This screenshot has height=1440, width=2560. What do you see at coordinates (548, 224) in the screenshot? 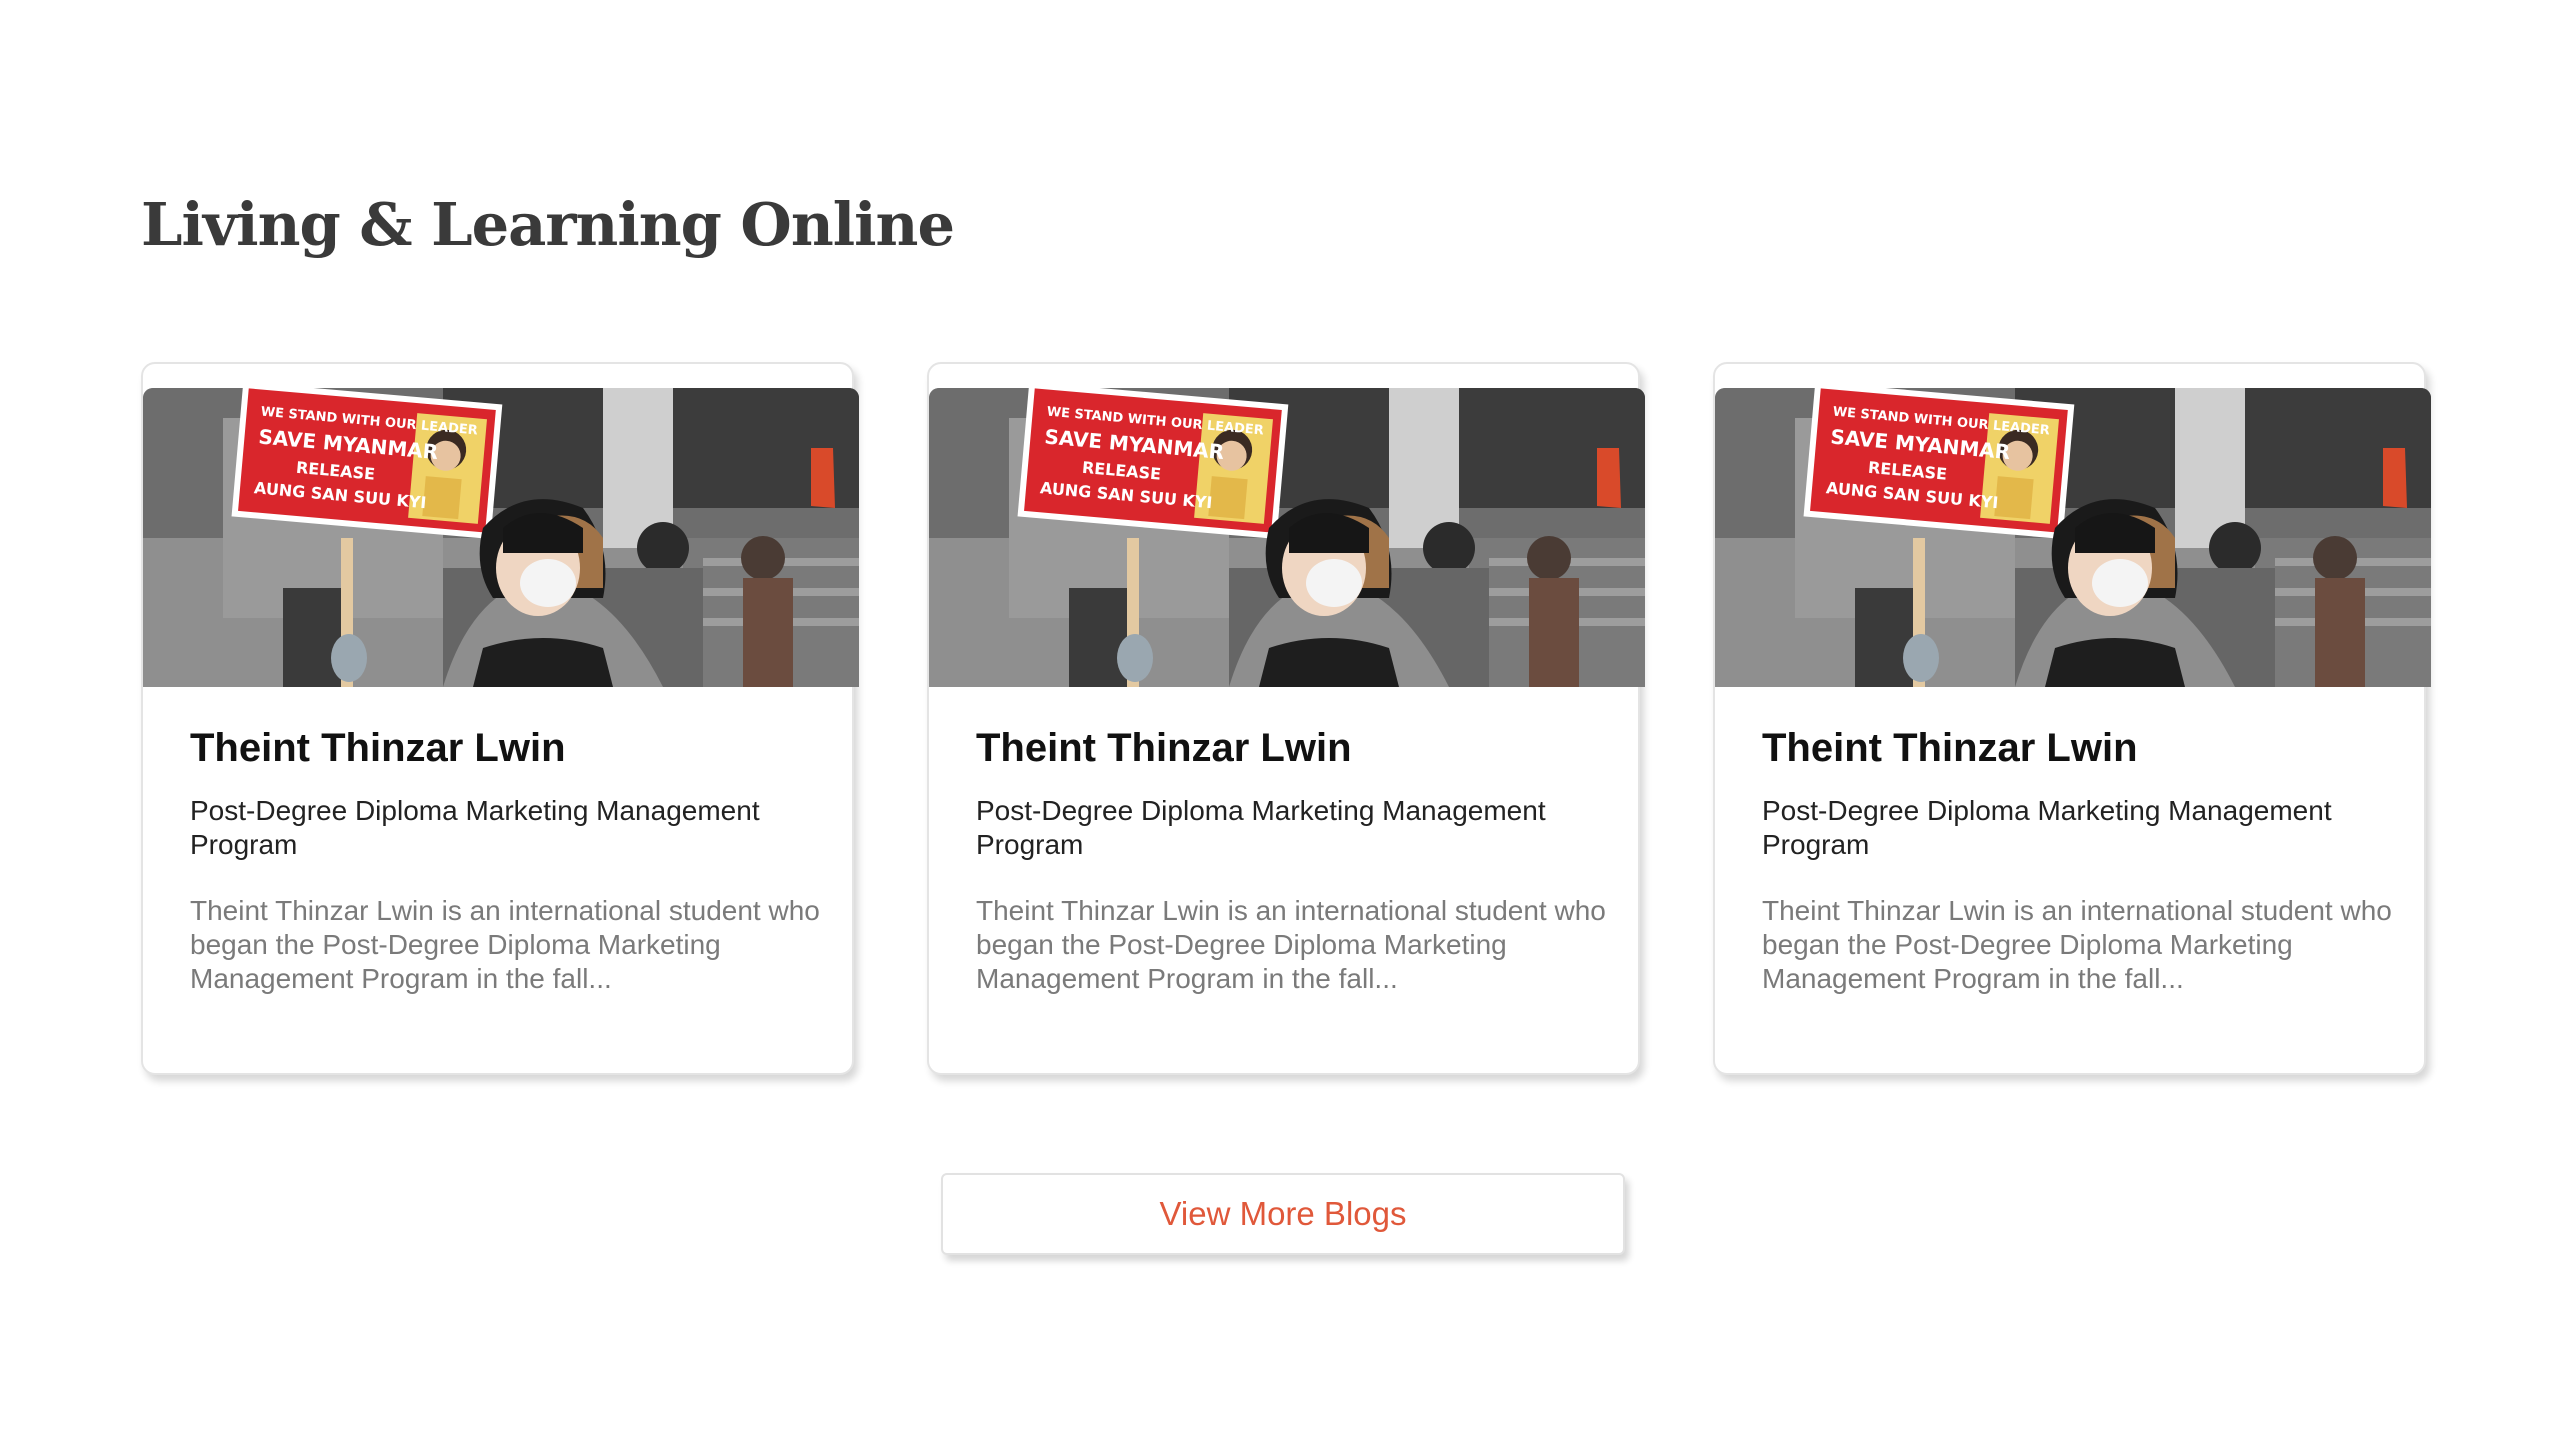
I see `section-title: Living & Learning Online` at bounding box center [548, 224].